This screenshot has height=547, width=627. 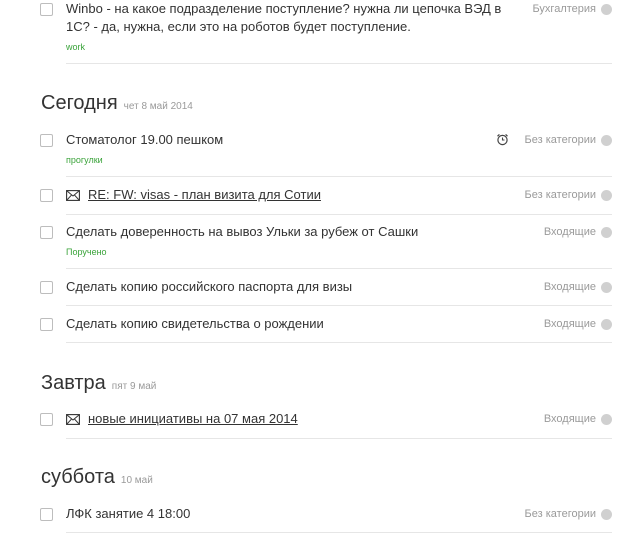 I want to click on task-category: Бухгалтерия, so click(x=564, y=9).